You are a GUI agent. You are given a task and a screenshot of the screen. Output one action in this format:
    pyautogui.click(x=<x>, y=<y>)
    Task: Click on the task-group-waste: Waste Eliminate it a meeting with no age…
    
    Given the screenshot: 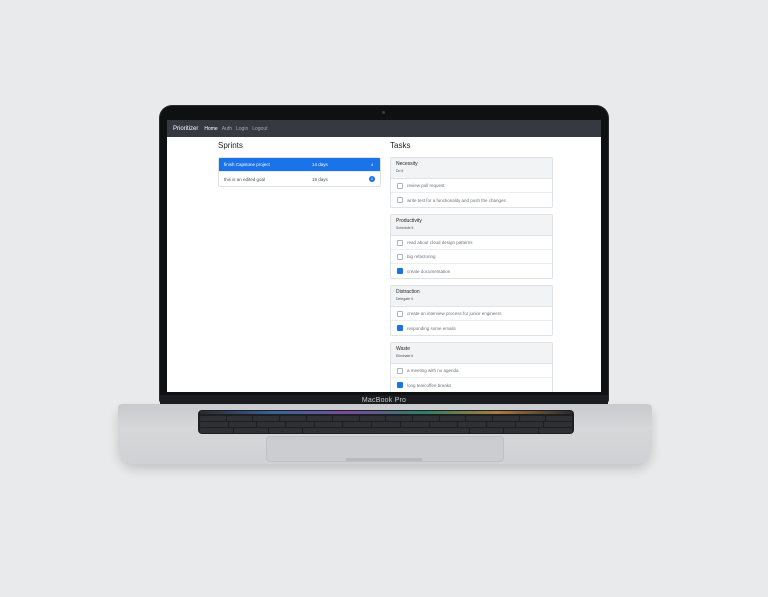 What is the action you would take?
    pyautogui.click(x=471, y=367)
    